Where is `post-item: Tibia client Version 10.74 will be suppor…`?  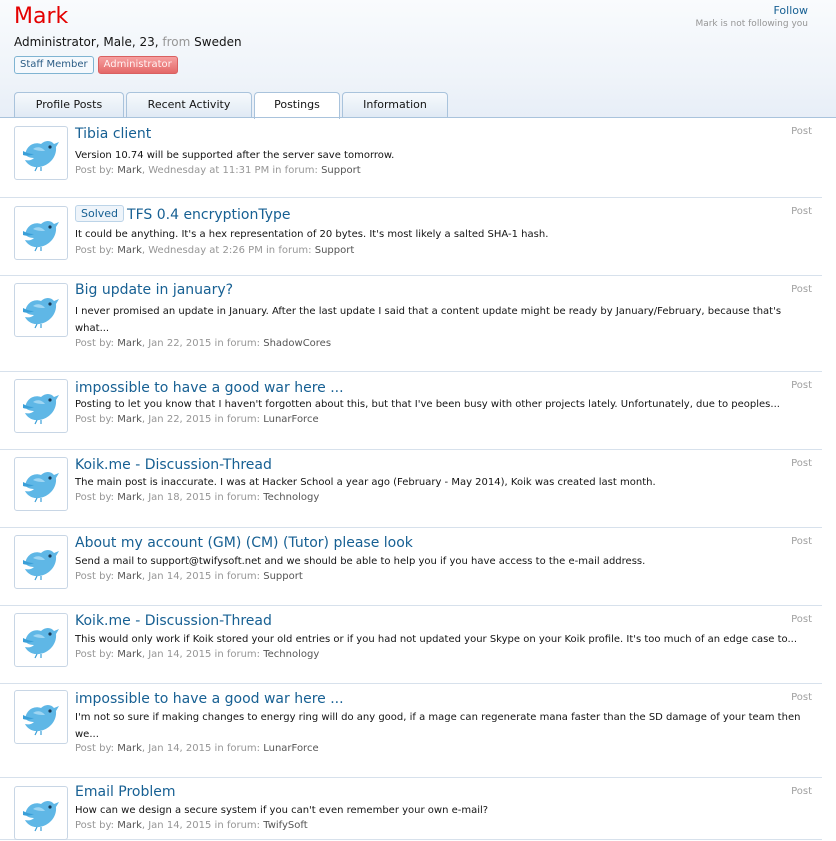
post-item: Tibia client Version 10.74 will be suppor… is located at coordinates (411, 158).